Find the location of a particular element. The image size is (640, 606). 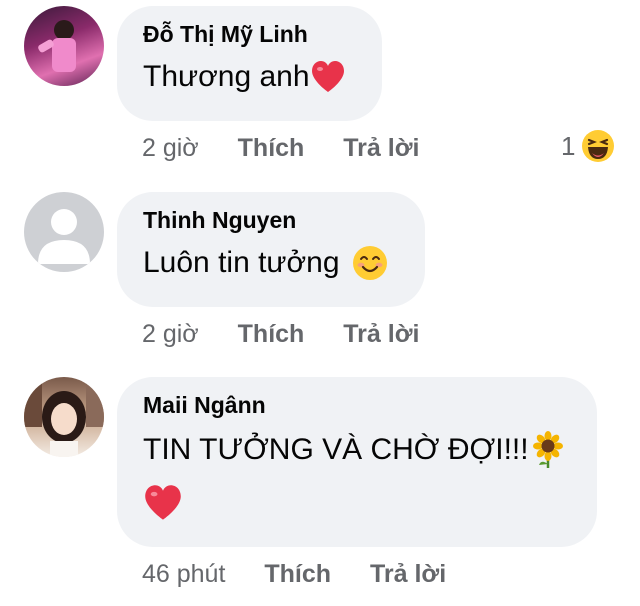

default-avatar-icon is located at coordinates (64, 236).